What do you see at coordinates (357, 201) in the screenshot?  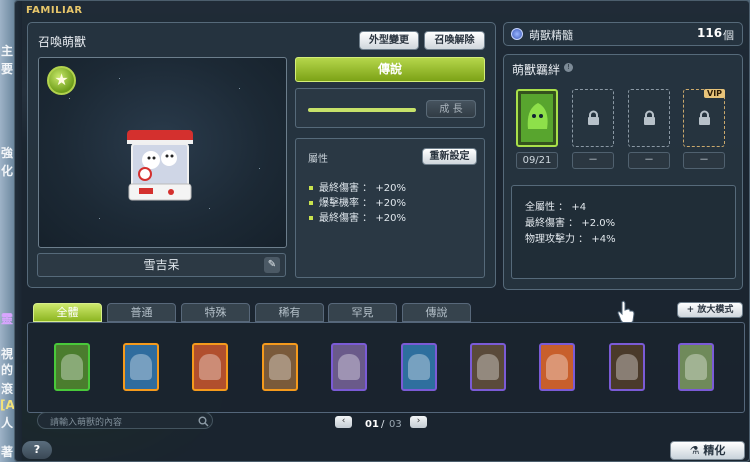 I see `attribute-line: 爆擊機率 ： +20%` at bounding box center [357, 201].